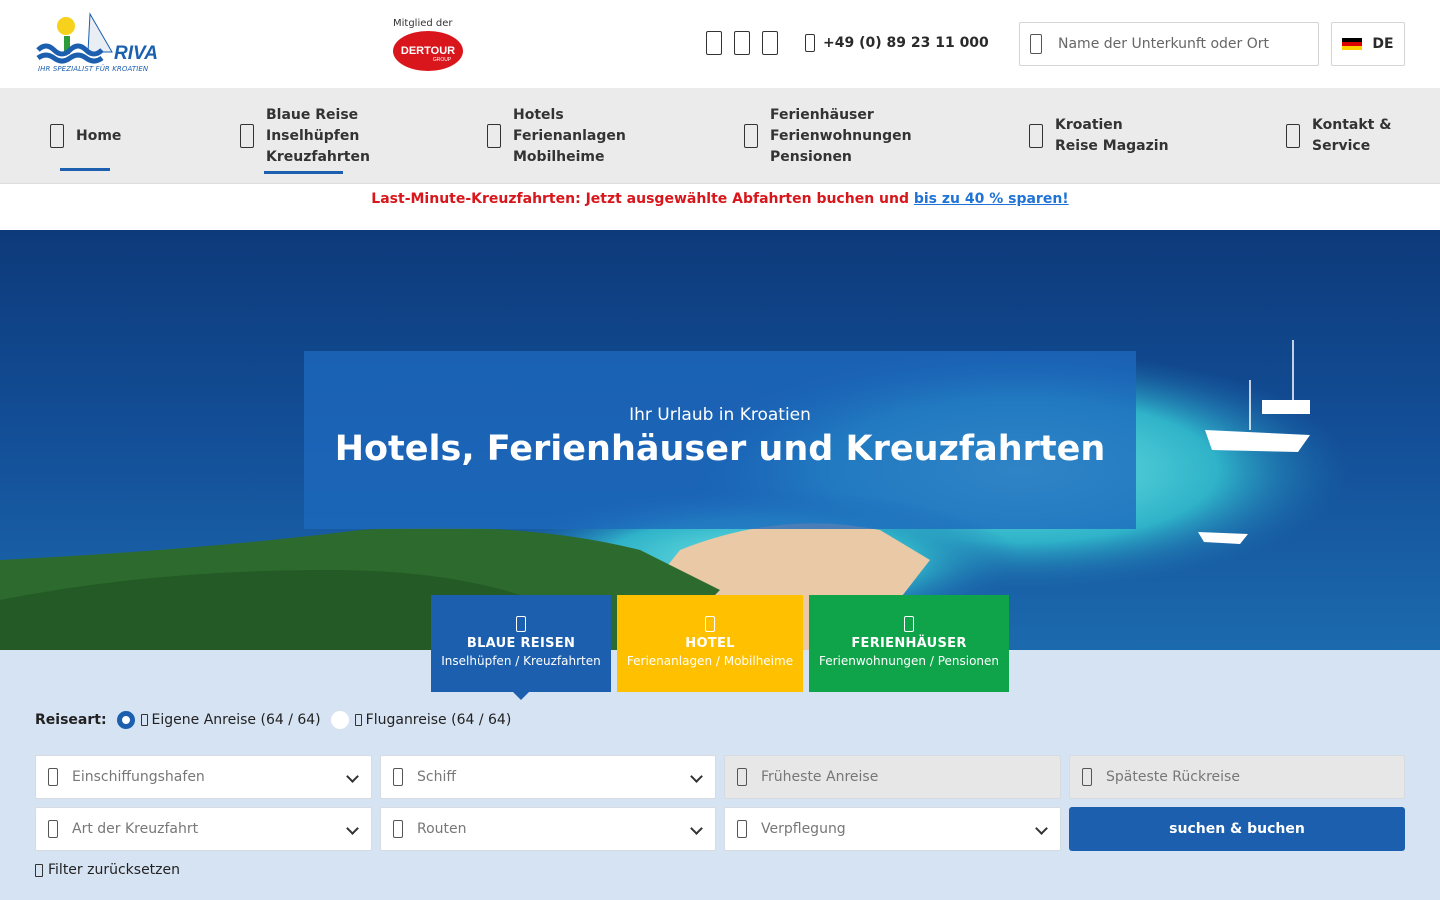  Describe the element at coordinates (339, 720) in the screenshot. I see `radio-button` at that location.